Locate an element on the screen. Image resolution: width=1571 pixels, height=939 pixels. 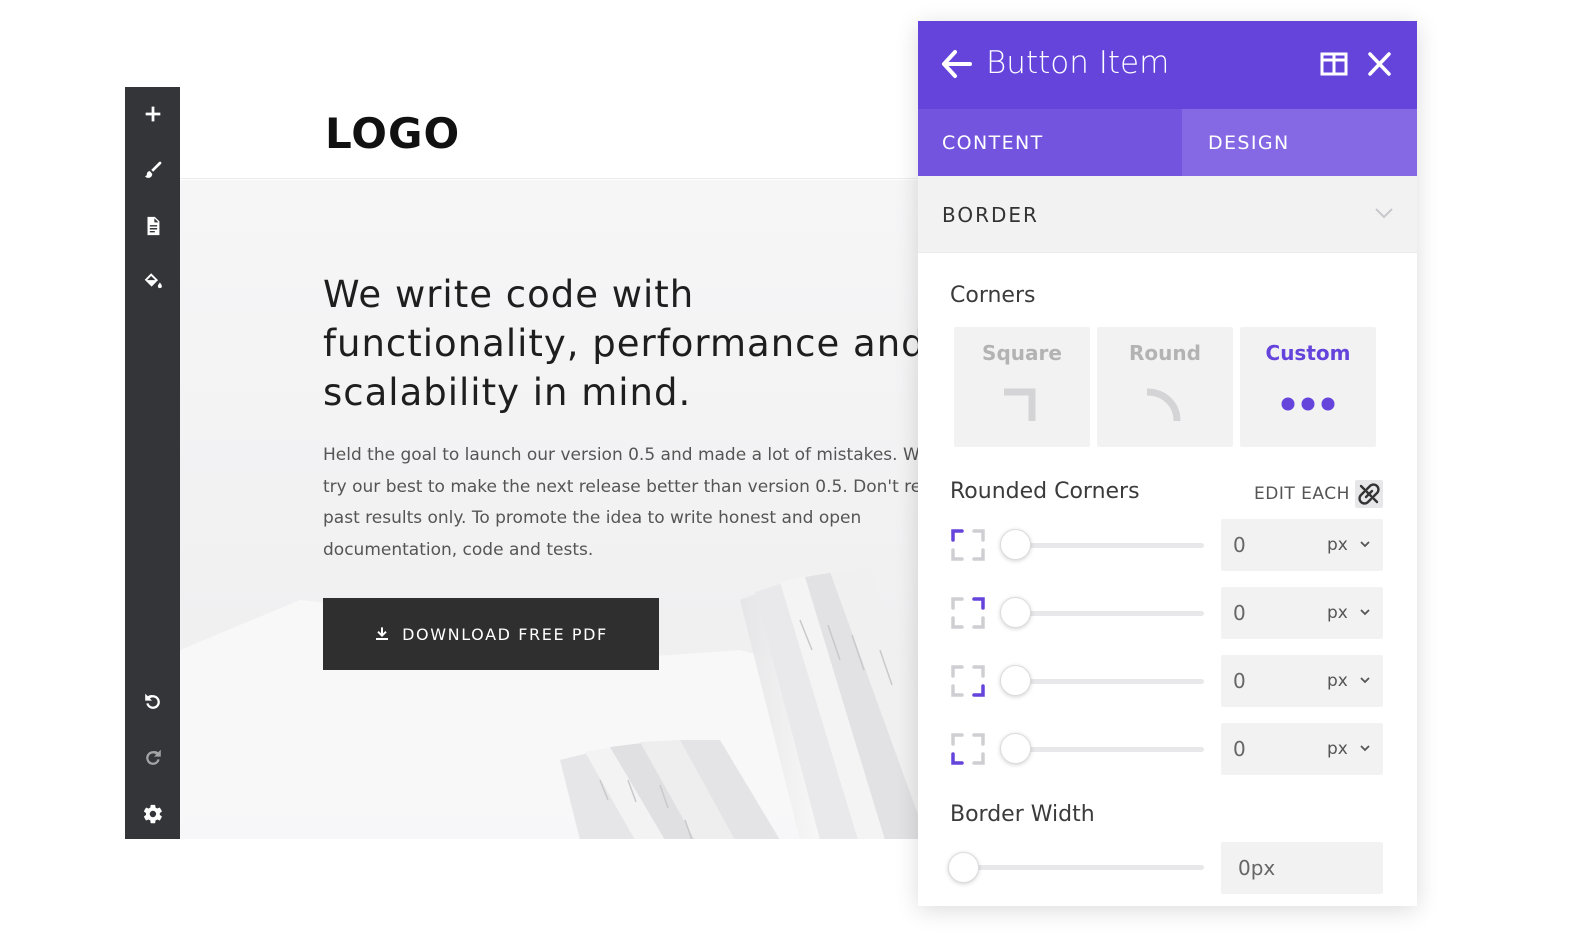
download-pdf-label: DOWNLOAD FREE PDF is located at coordinates (505, 634).